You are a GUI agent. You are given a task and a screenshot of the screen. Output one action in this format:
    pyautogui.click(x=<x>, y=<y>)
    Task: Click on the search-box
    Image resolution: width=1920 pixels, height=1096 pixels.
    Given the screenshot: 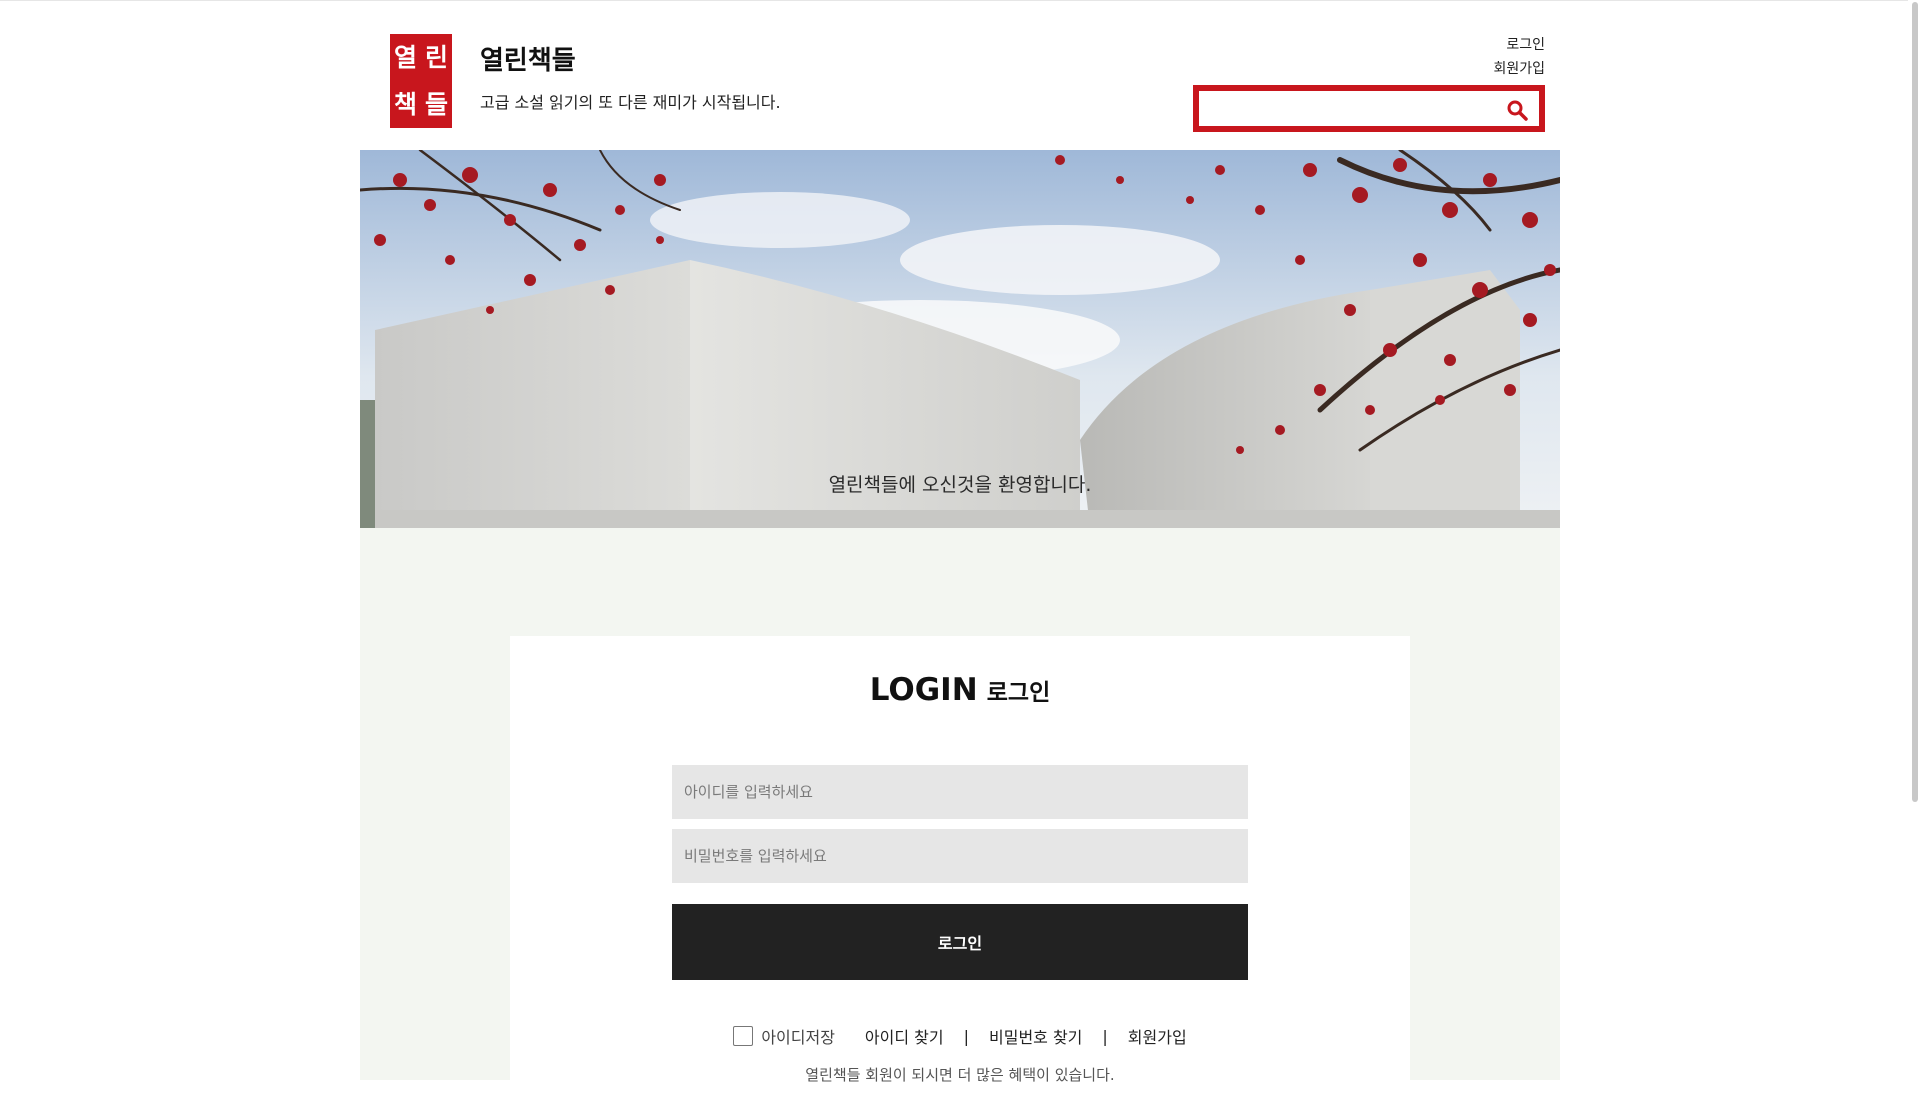 What is the action you would take?
    pyautogui.click(x=1369, y=108)
    